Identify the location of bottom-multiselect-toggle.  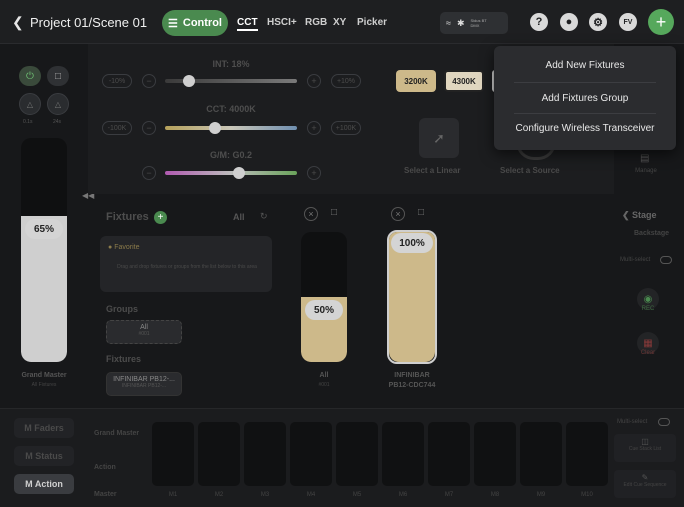
(664, 422).